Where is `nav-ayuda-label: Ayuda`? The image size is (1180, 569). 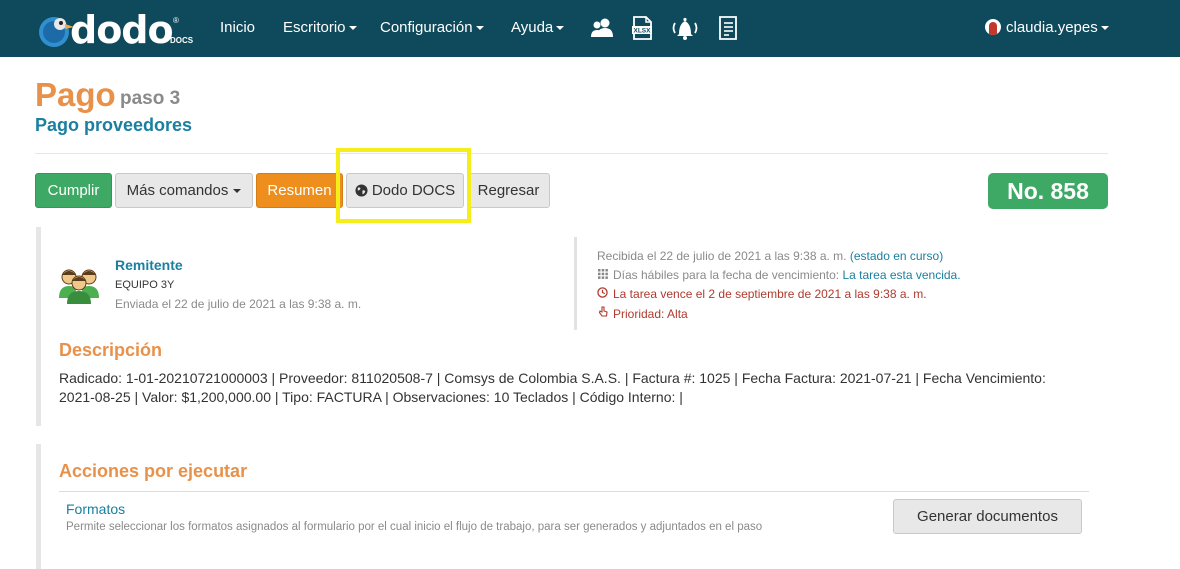 nav-ayuda-label: Ayuda is located at coordinates (532, 27).